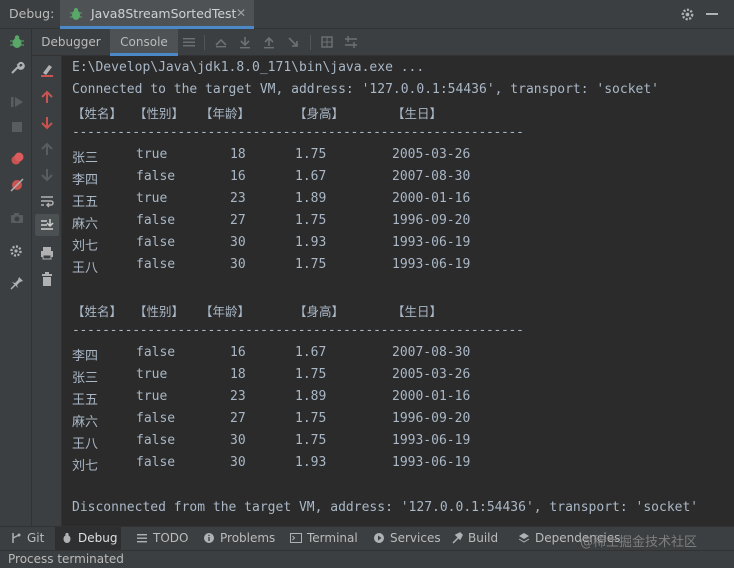  What do you see at coordinates (431, 154) in the screenshot?
I see `cell-birthday: 2005-03-26` at bounding box center [431, 154].